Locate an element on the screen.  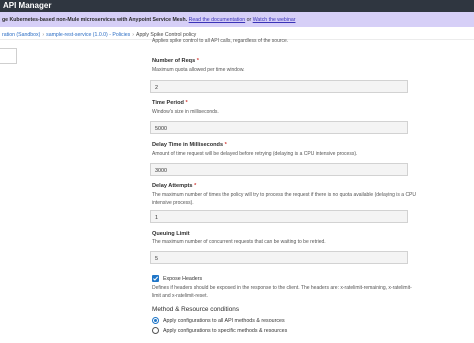
delay-time-label: Delay Time in Milliseconds * is located at coordinates (189, 145).